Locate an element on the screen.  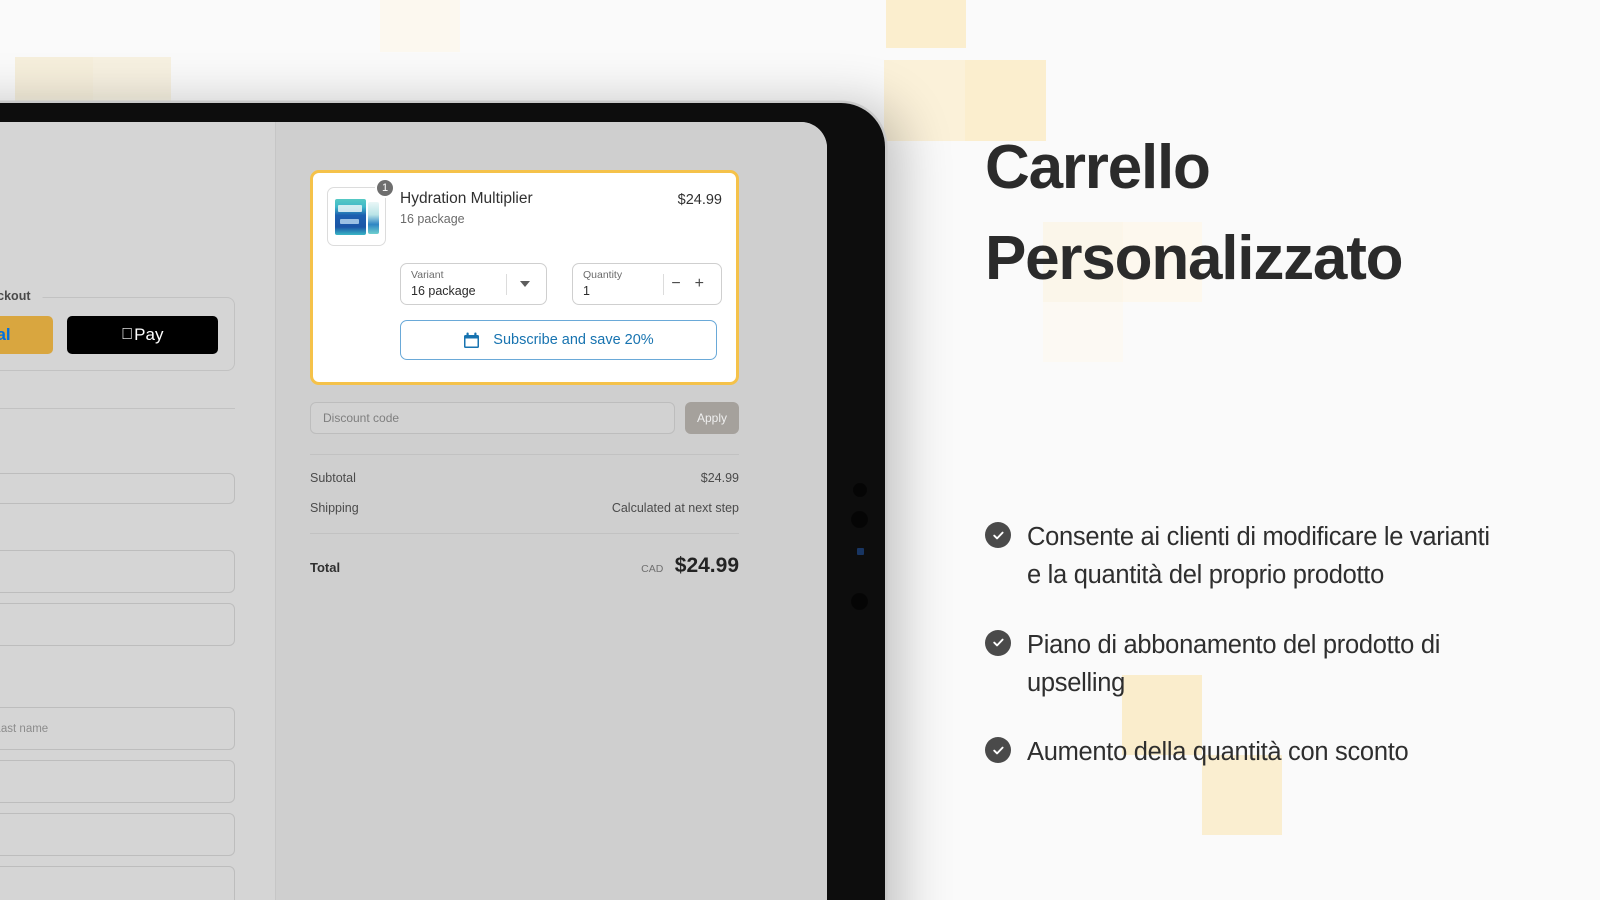
product-pouch-graphic is located at coordinates (350, 216).